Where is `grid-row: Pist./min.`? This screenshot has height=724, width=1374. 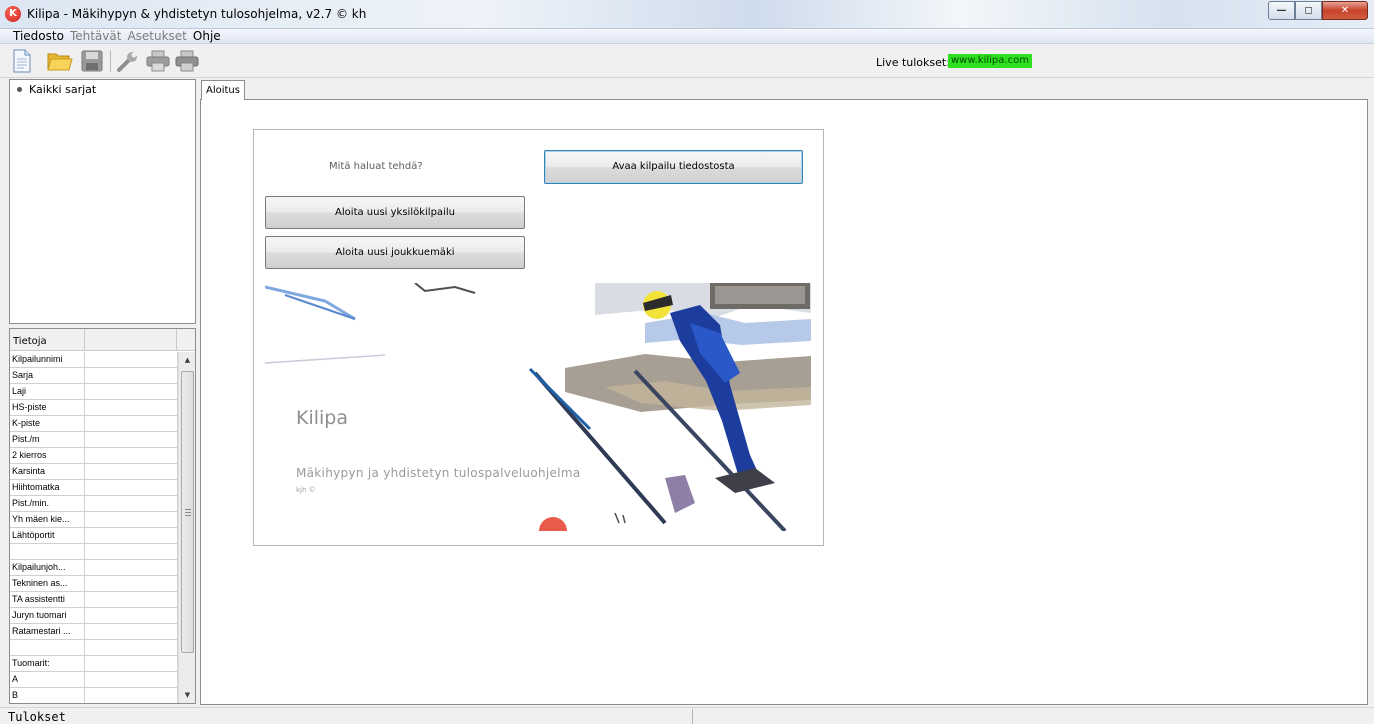
grid-row: Pist./min. is located at coordinates (94, 504).